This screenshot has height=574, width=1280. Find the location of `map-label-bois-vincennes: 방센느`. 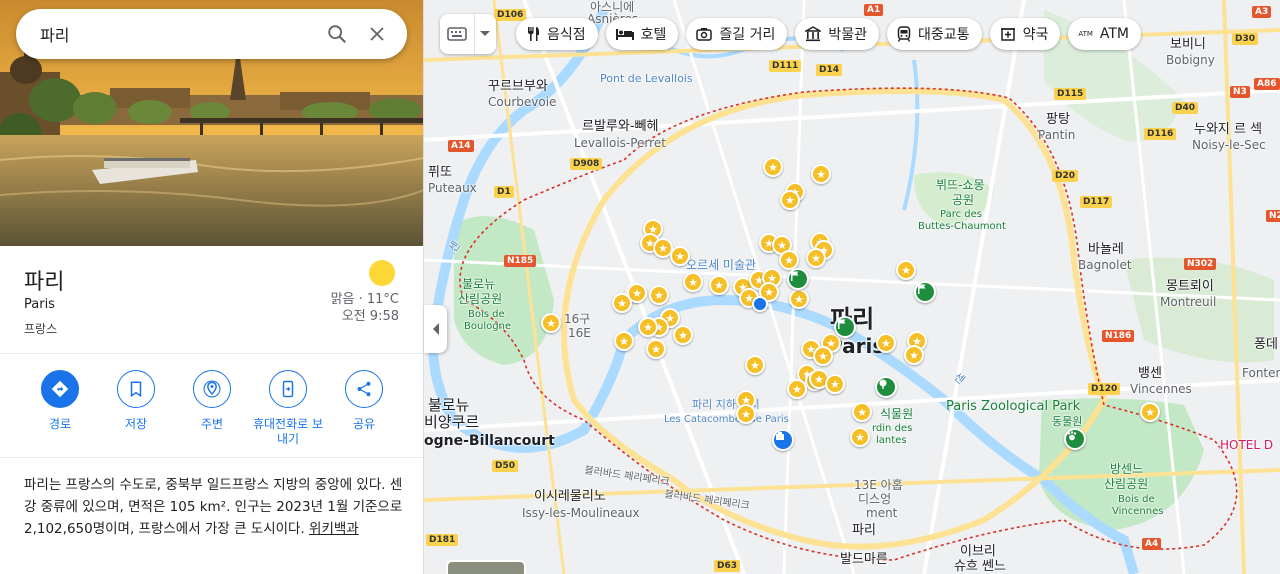

map-label-bois-vincennes: 방센느 is located at coordinates (1127, 469).